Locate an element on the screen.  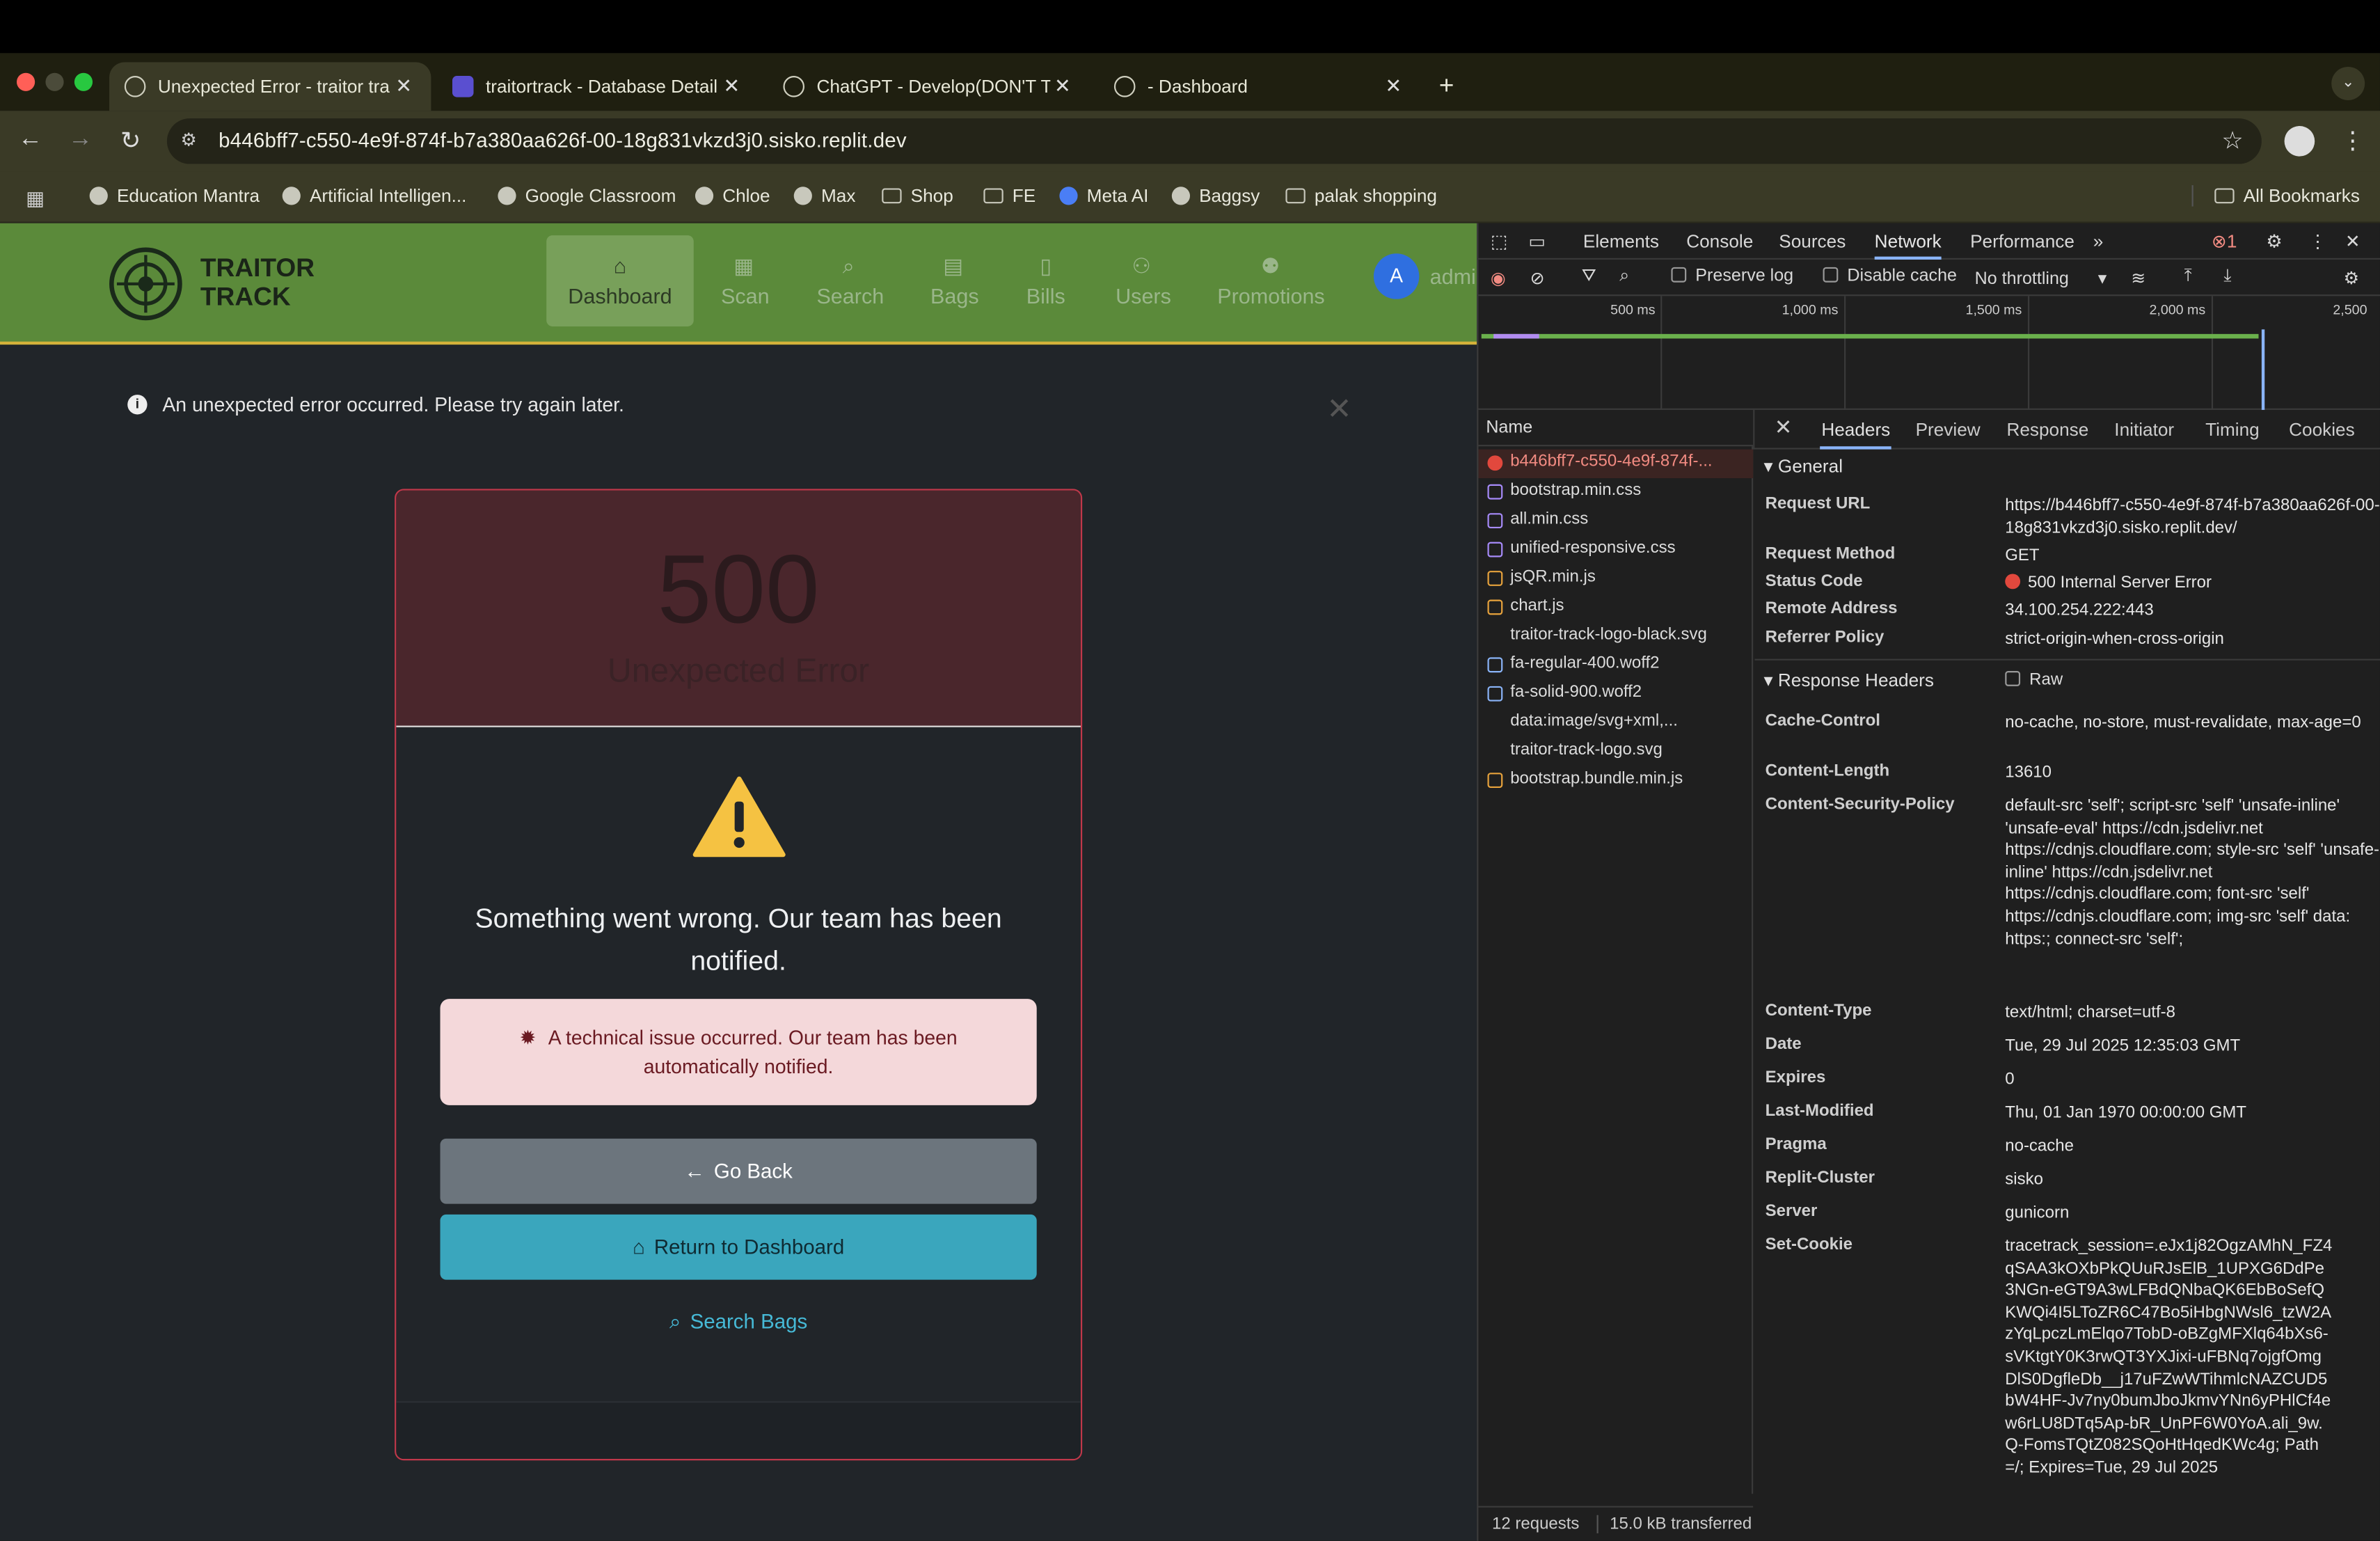
all-bookmarks: All Bookmarks is located at coordinates (2275, 196).